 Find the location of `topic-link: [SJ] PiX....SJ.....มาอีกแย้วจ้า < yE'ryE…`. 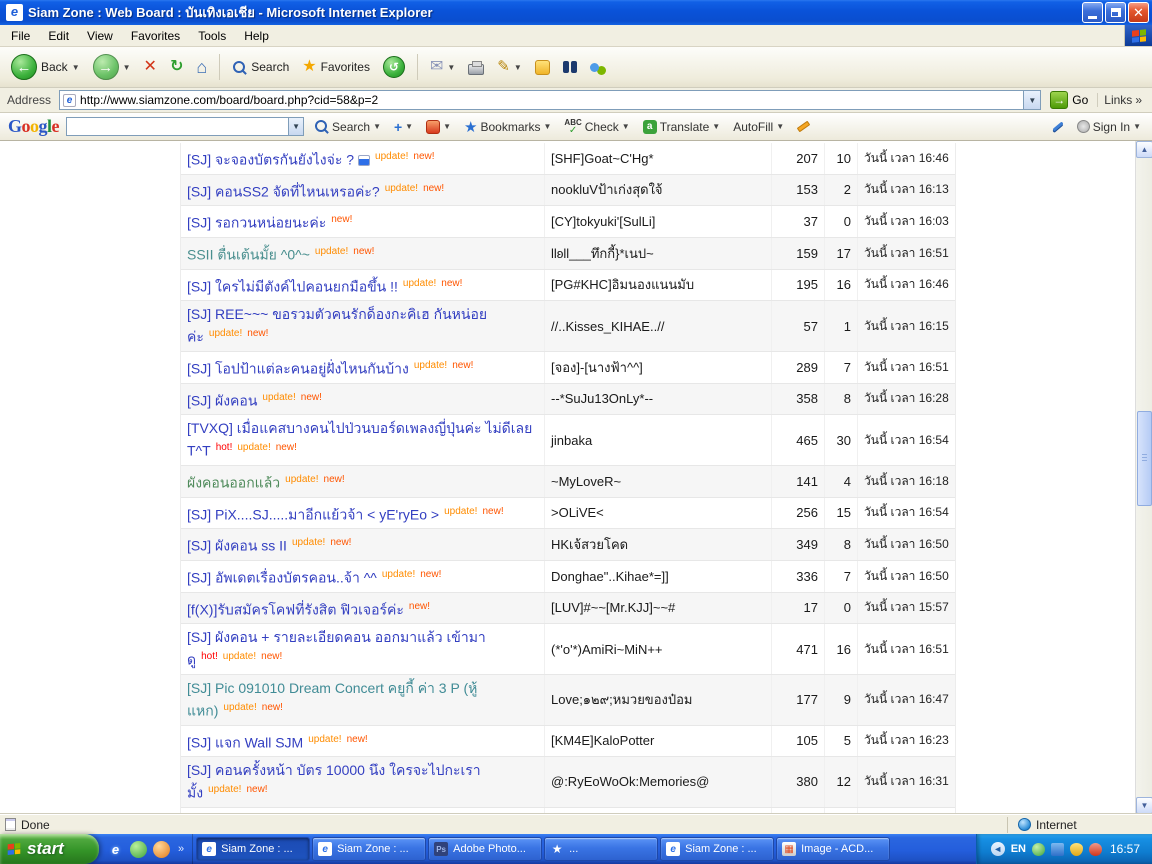

topic-link: [SJ] PiX....SJ.....มาอีกแย้วจ้า < yE'ryE… is located at coordinates (313, 514).